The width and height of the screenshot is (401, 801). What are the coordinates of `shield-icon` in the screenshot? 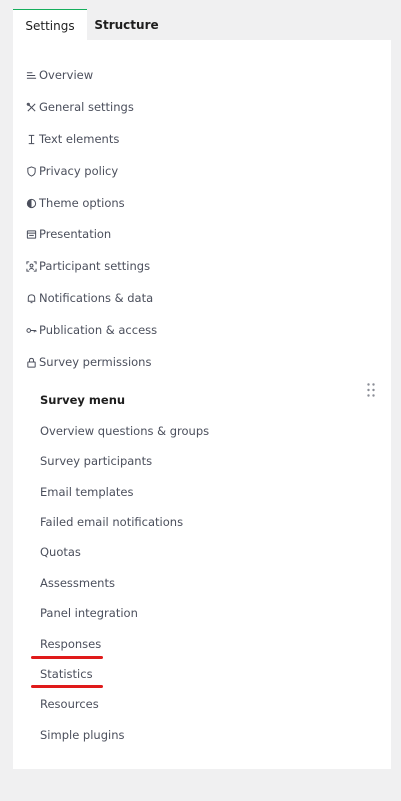 It's located at (31, 171).